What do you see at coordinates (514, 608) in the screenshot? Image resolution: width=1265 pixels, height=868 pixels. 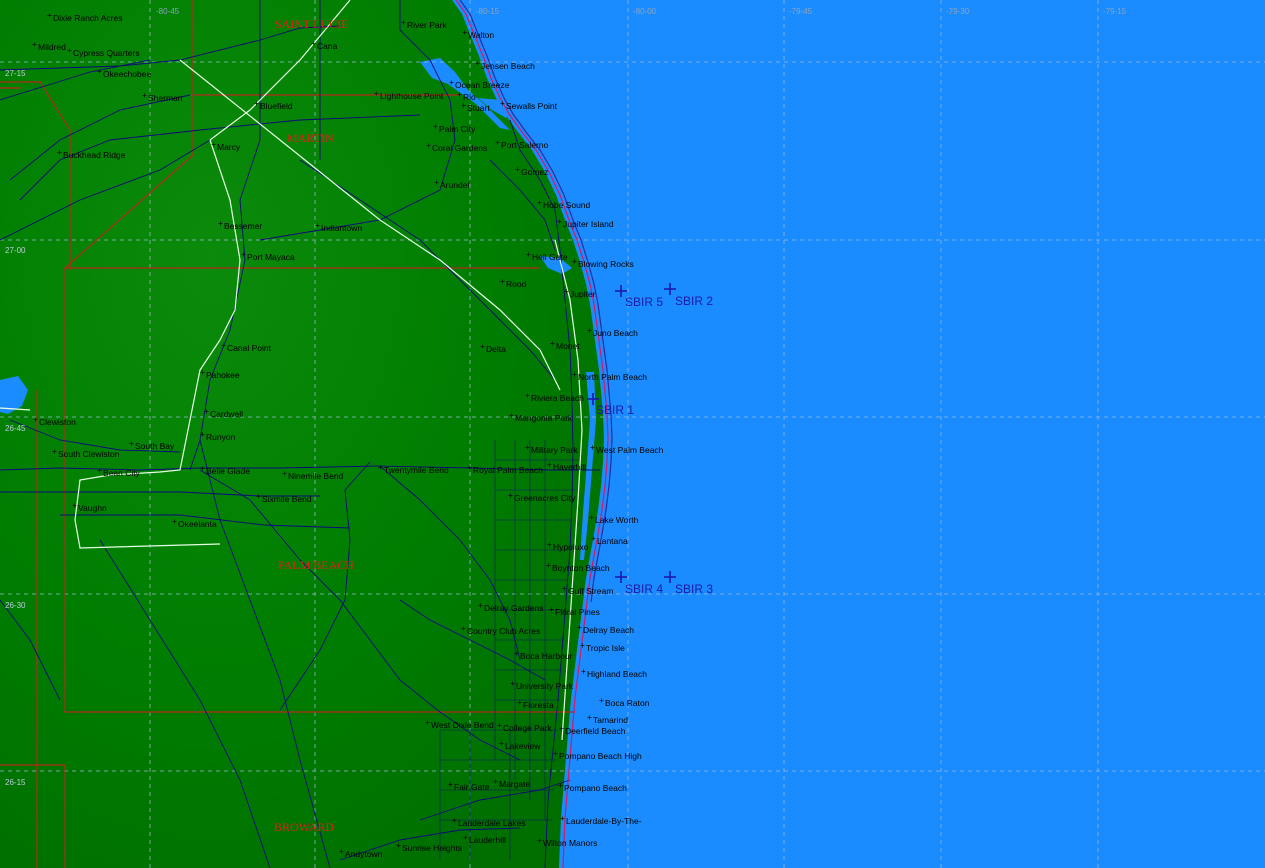 I see `place-label: Delray Gardens` at bounding box center [514, 608].